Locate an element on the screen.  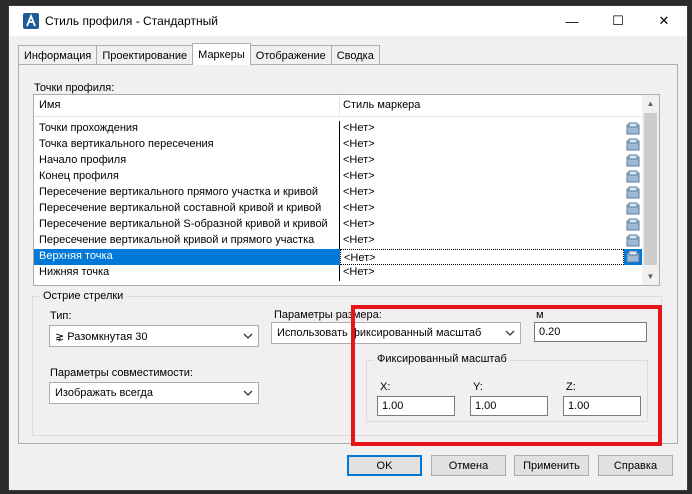
tab-label: Отображение is located at coordinates (290, 55).